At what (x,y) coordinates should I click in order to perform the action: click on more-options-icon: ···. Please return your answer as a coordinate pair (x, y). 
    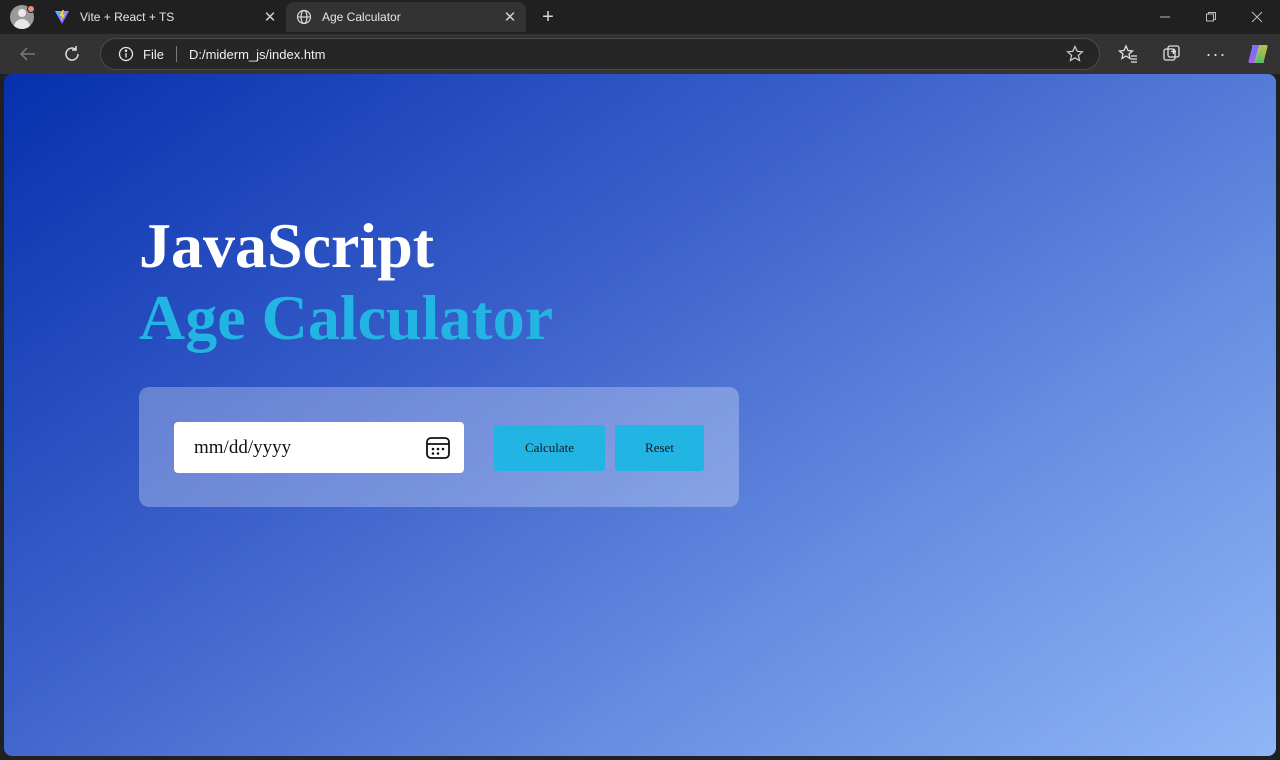
    Looking at the image, I should click on (1216, 54).